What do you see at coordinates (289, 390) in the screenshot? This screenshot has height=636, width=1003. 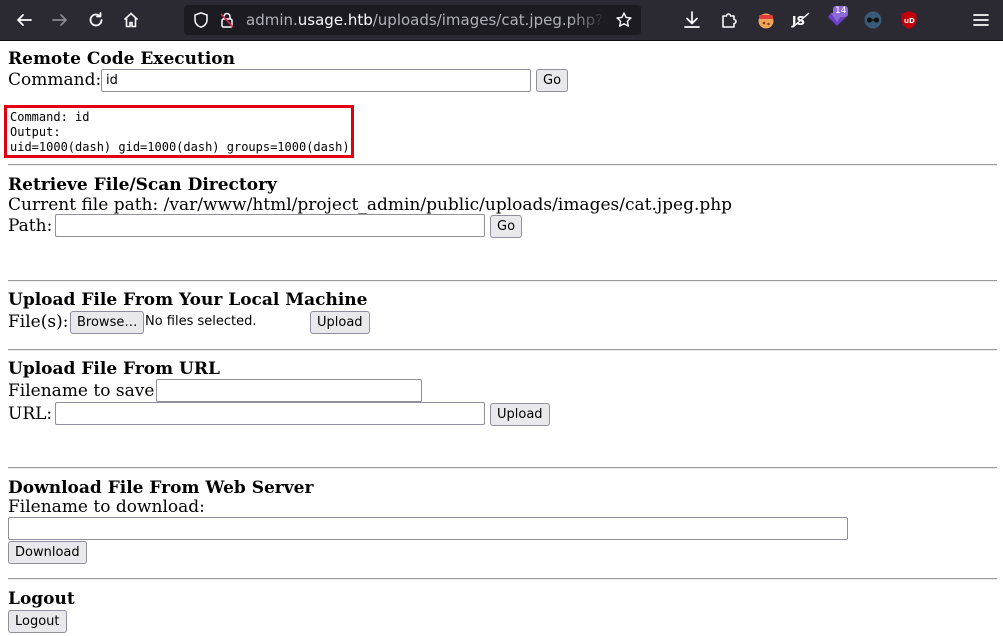 I see `filename-to-save-input` at bounding box center [289, 390].